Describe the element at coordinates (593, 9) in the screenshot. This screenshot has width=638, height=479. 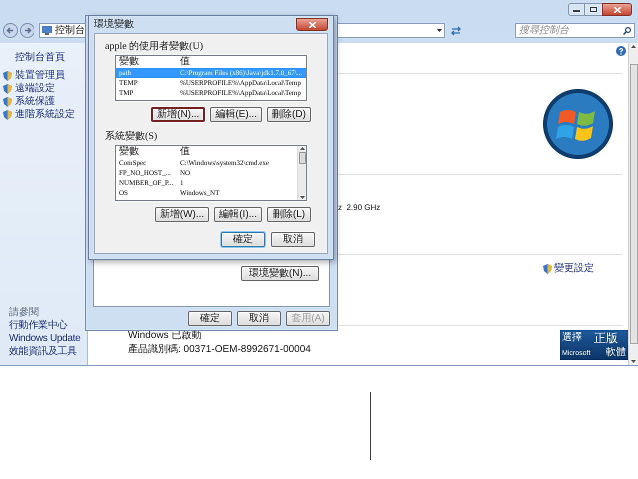
I see `maximize-button` at that location.